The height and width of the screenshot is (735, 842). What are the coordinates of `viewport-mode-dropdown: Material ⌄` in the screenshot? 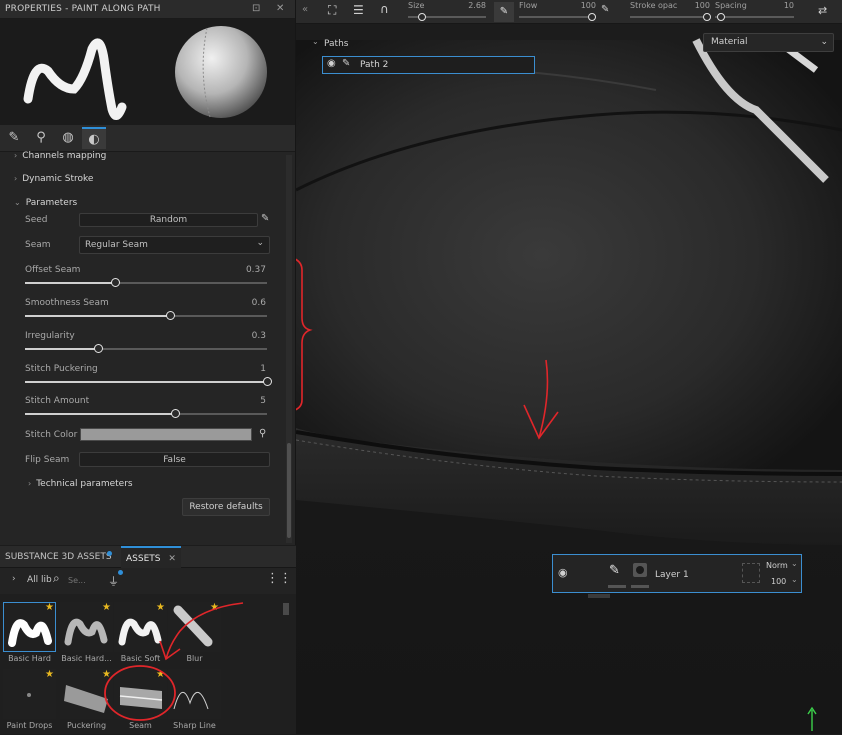 It's located at (768, 42).